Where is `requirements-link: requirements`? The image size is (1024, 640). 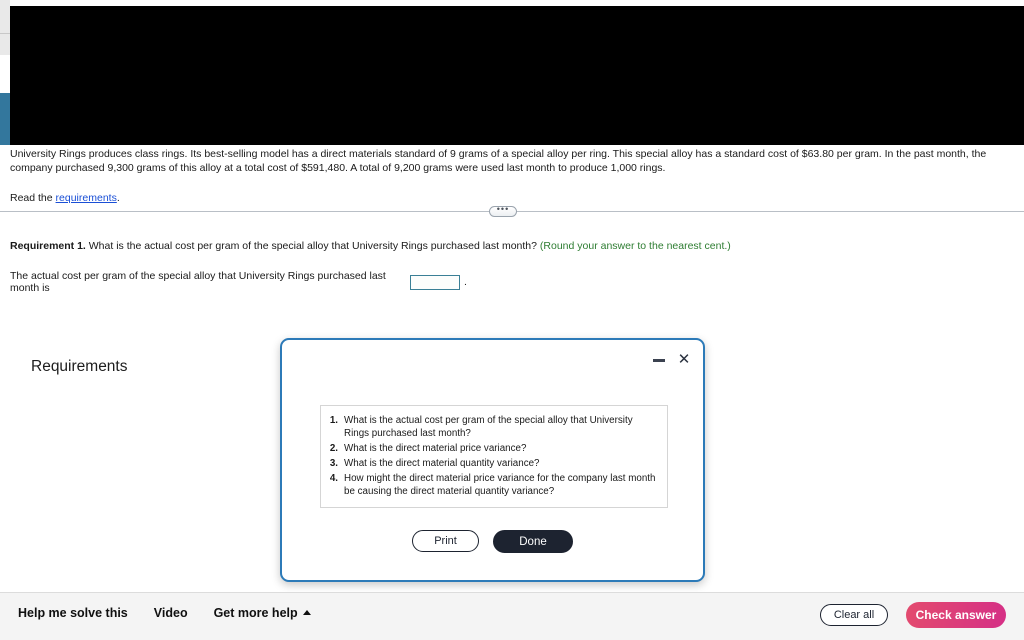 requirements-link: requirements is located at coordinates (86, 198).